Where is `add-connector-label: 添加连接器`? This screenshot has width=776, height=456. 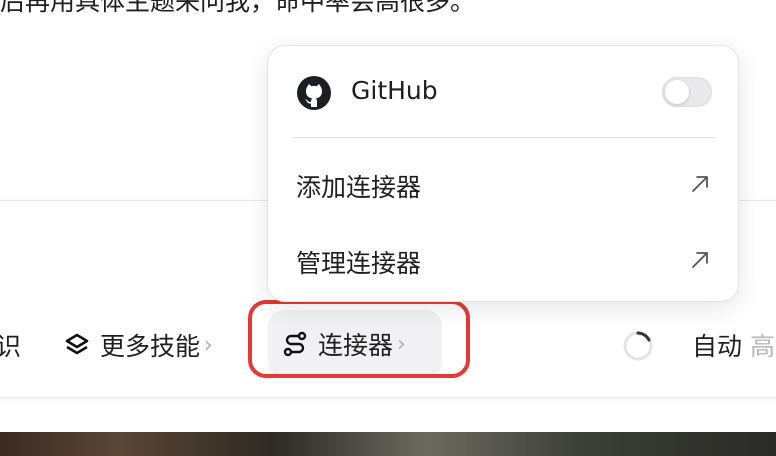 add-connector-label: 添加连接器 is located at coordinates (359, 187).